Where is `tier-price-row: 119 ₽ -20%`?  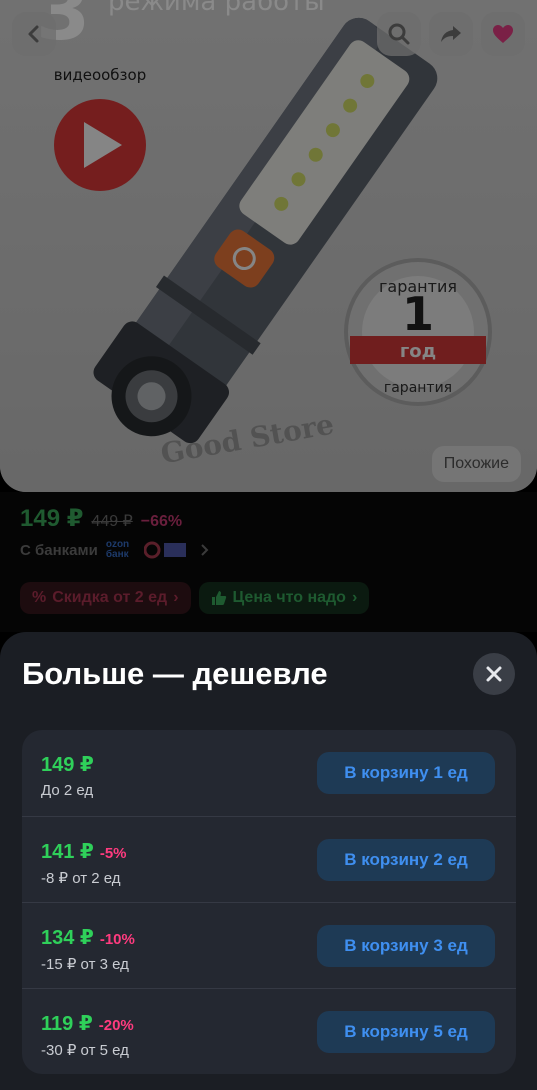 tier-price-row: 119 ₽ -20% is located at coordinates (87, 1023).